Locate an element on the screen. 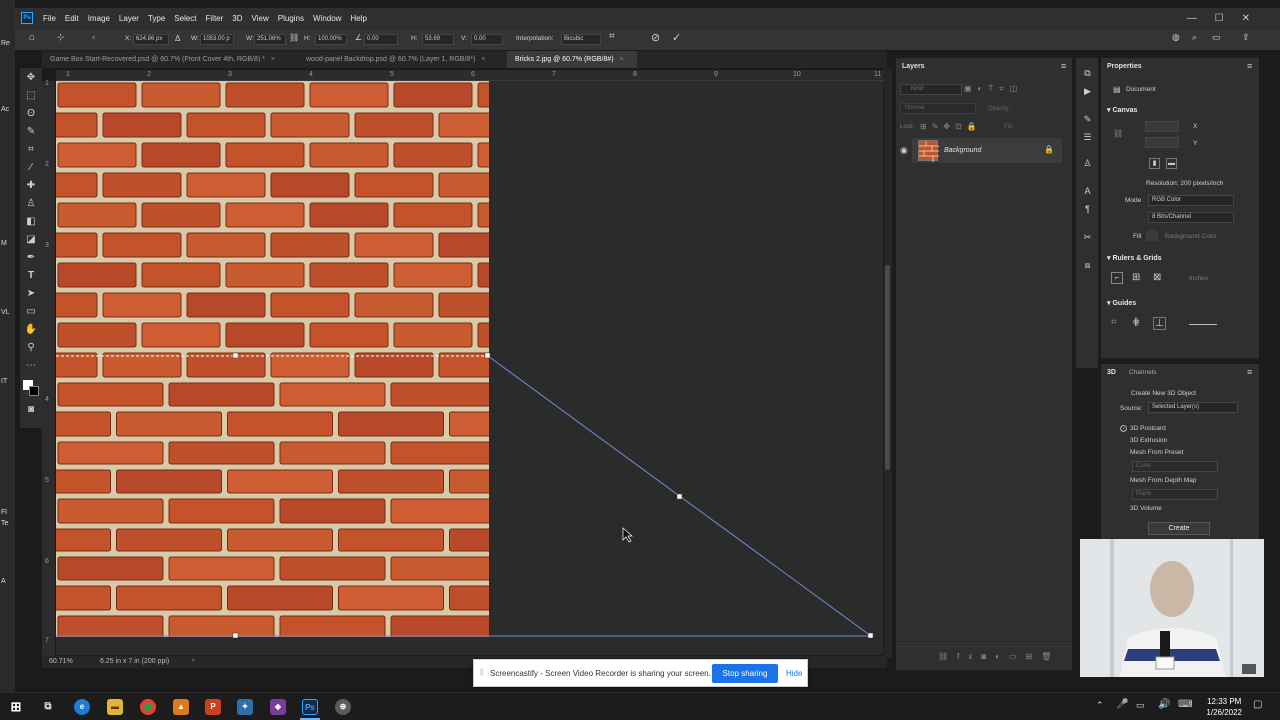 The image size is (1280, 720). healing-tool-icon: ✚ is located at coordinates (31, 186).